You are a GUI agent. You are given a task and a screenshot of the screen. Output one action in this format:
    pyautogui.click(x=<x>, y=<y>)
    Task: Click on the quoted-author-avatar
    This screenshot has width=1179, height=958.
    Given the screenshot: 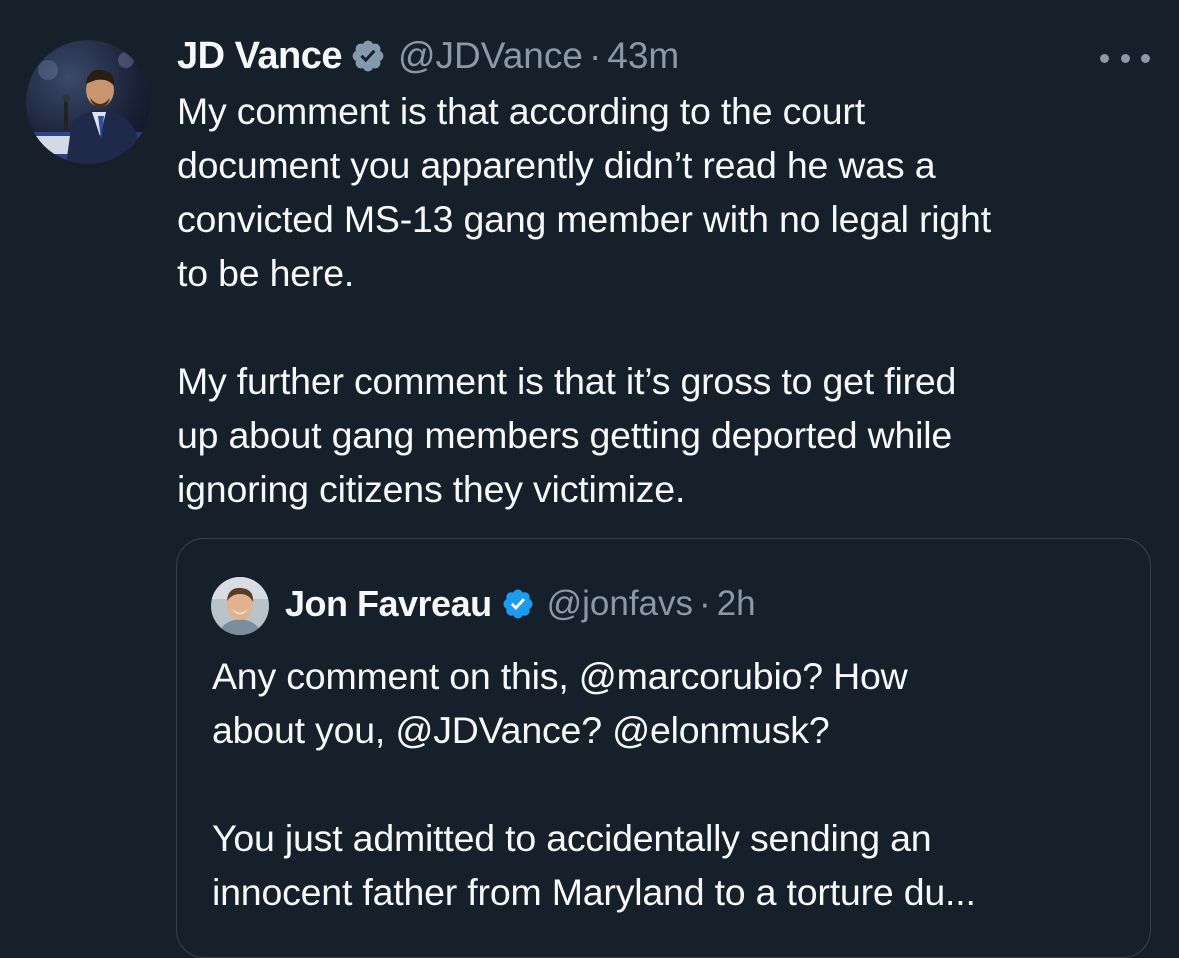 What is the action you would take?
    pyautogui.click(x=240, y=606)
    